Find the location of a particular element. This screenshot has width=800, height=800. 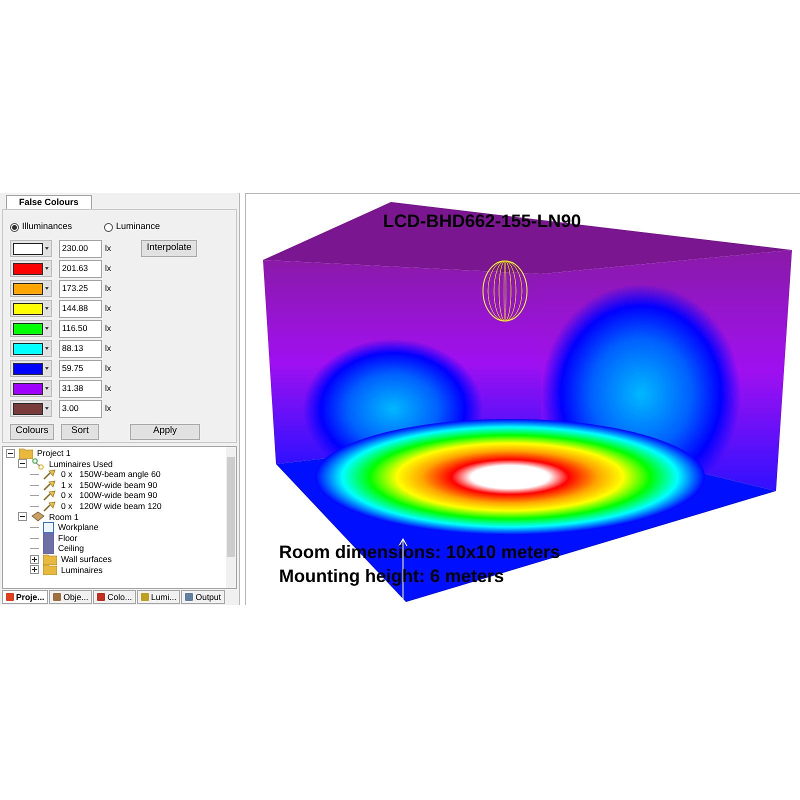

panel-tab: False Colours is located at coordinates (49, 202).